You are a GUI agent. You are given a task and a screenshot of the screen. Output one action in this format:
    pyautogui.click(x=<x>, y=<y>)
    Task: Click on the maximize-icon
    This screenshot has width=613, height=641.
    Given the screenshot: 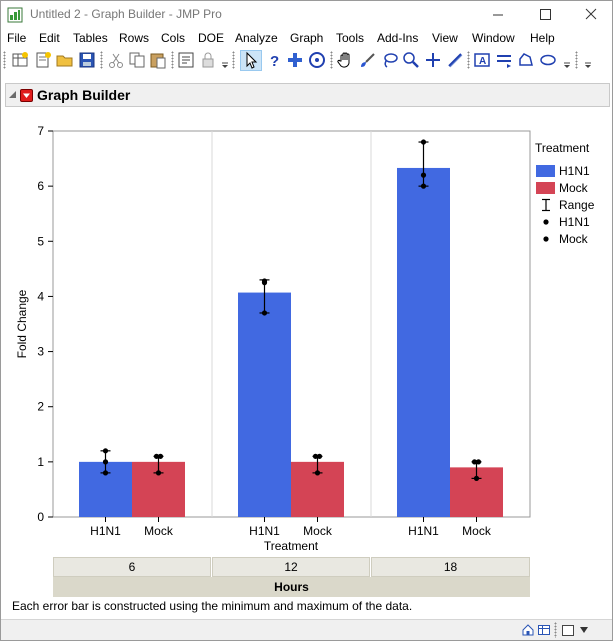 What is the action you would take?
    pyautogui.click(x=545, y=14)
    